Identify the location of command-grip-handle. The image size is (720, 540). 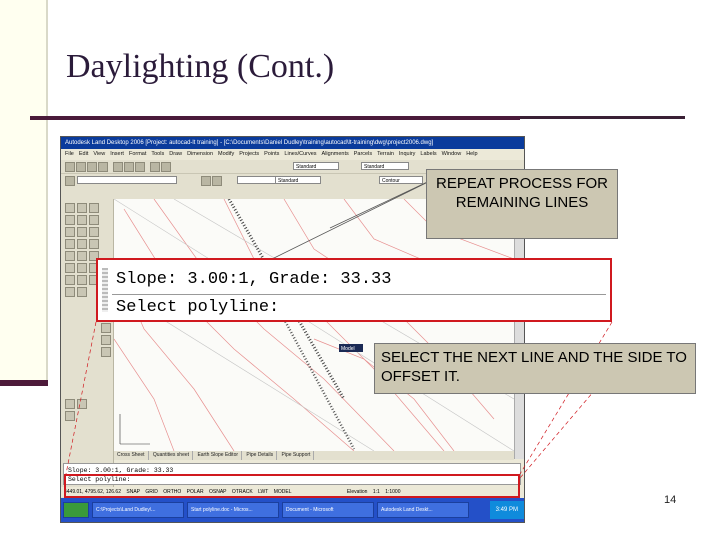
(105, 290).